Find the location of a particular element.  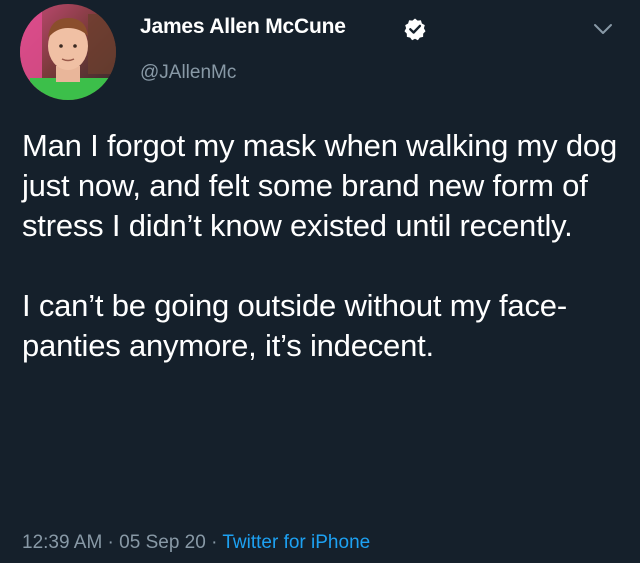

user-handle: @JAllenMc is located at coordinates (188, 73).